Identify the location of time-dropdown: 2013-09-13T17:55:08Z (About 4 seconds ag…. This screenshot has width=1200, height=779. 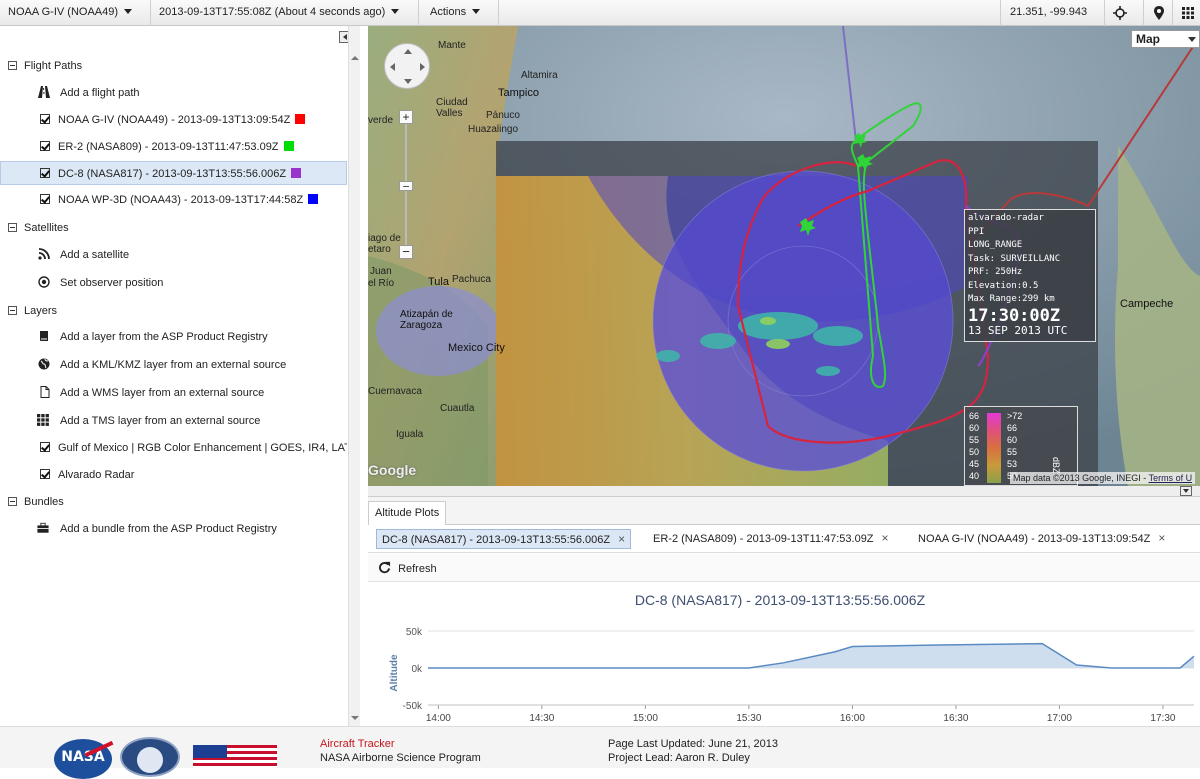
(279, 12).